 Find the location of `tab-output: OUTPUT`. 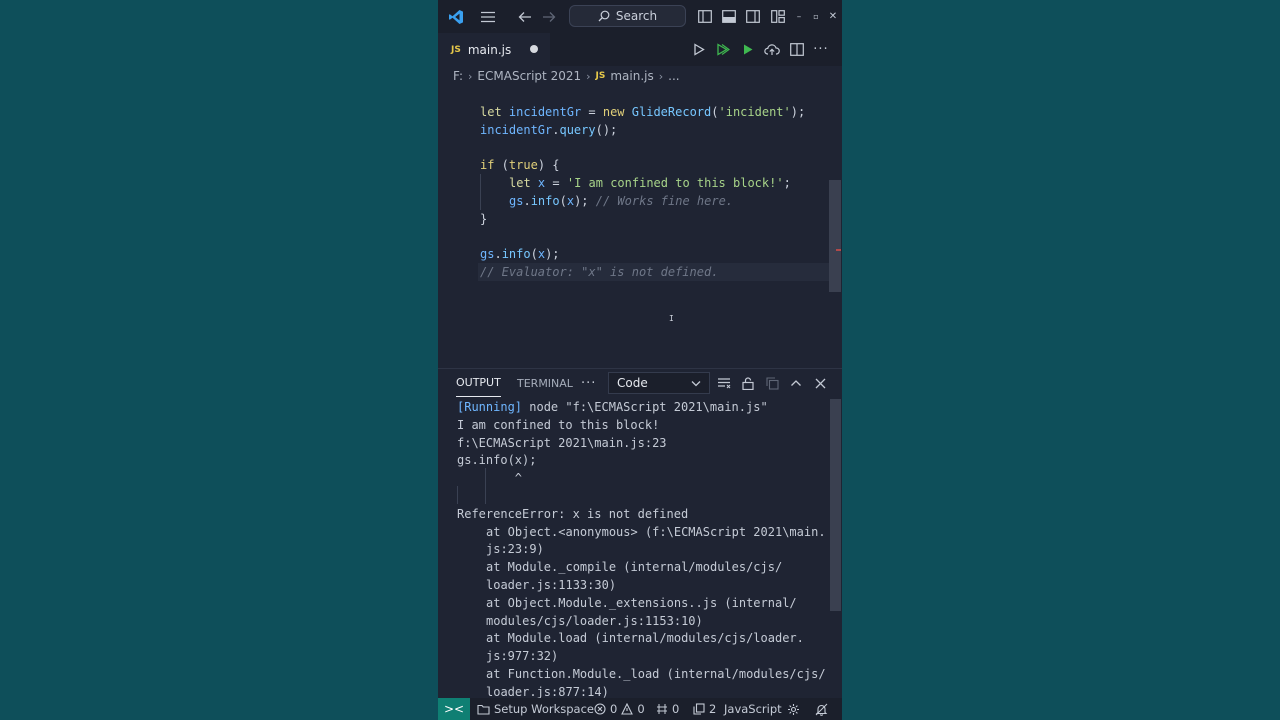

tab-output: OUTPUT is located at coordinates (478, 383).